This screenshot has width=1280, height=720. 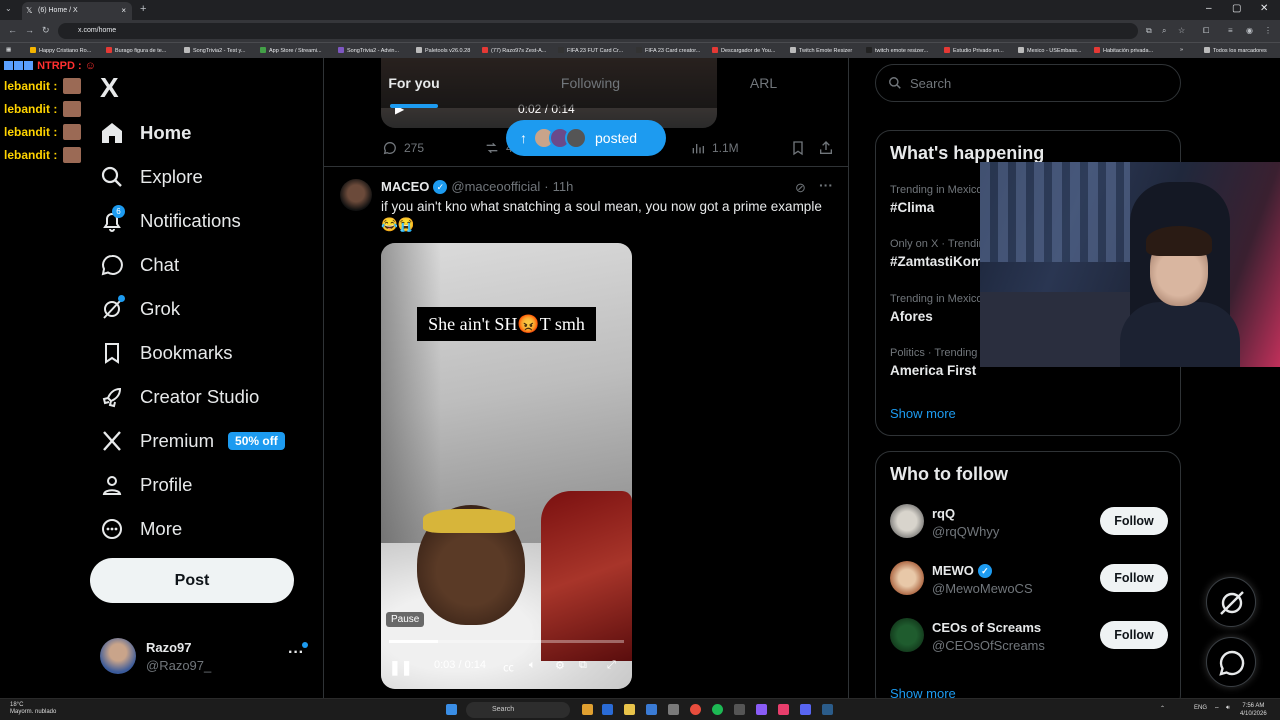 What do you see at coordinates (414, 83) in the screenshot?
I see `tab-for-you: For you` at bounding box center [414, 83].